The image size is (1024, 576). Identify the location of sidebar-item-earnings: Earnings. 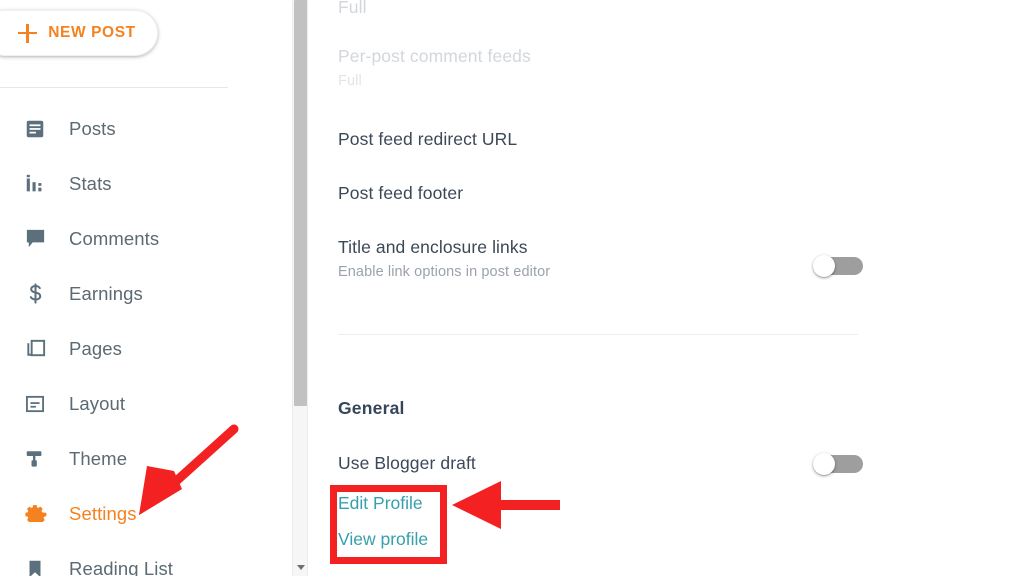
(143, 293).